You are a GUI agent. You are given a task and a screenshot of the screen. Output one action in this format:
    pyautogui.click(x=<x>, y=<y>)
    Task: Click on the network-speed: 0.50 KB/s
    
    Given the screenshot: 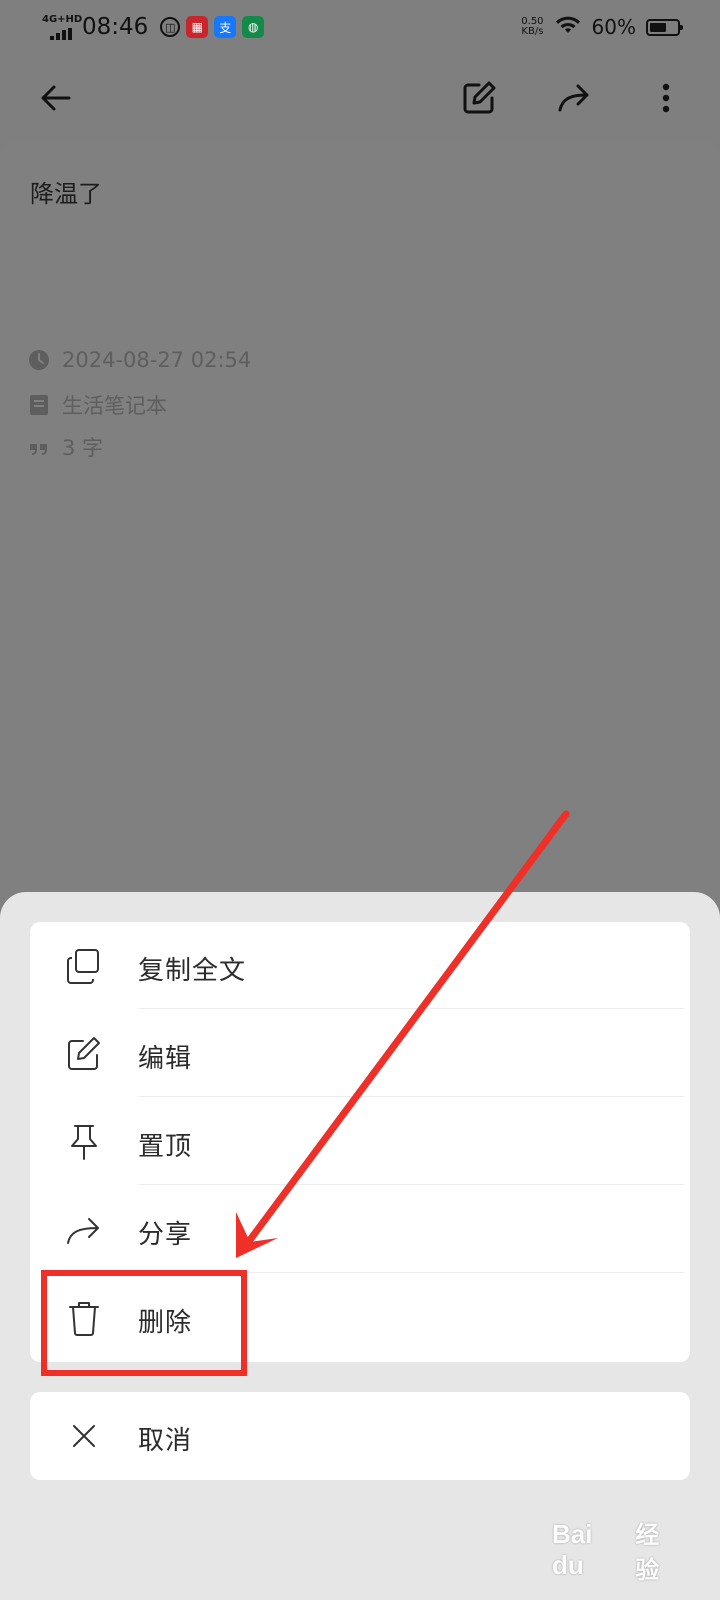 What is the action you would take?
    pyautogui.click(x=532, y=27)
    